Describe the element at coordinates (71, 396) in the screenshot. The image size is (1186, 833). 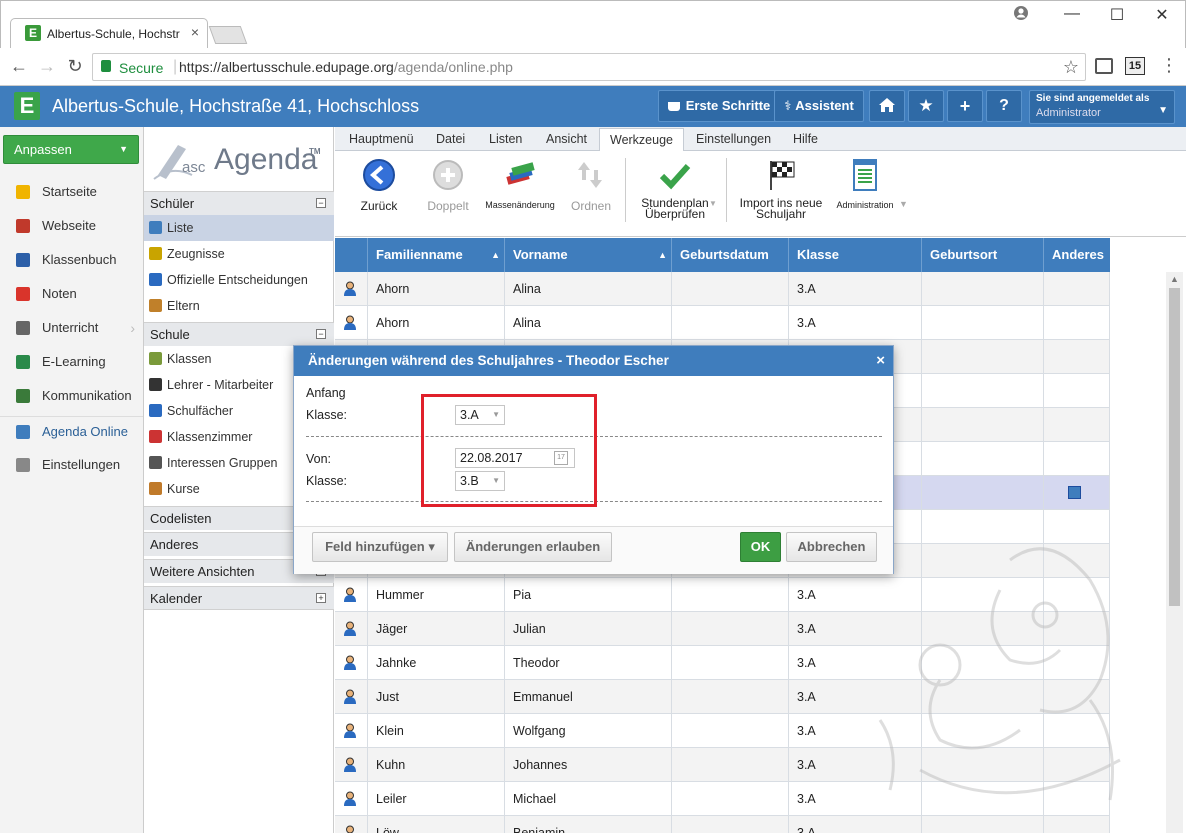
I see `sidebar-item-kommunikation: Kommunikation` at that location.